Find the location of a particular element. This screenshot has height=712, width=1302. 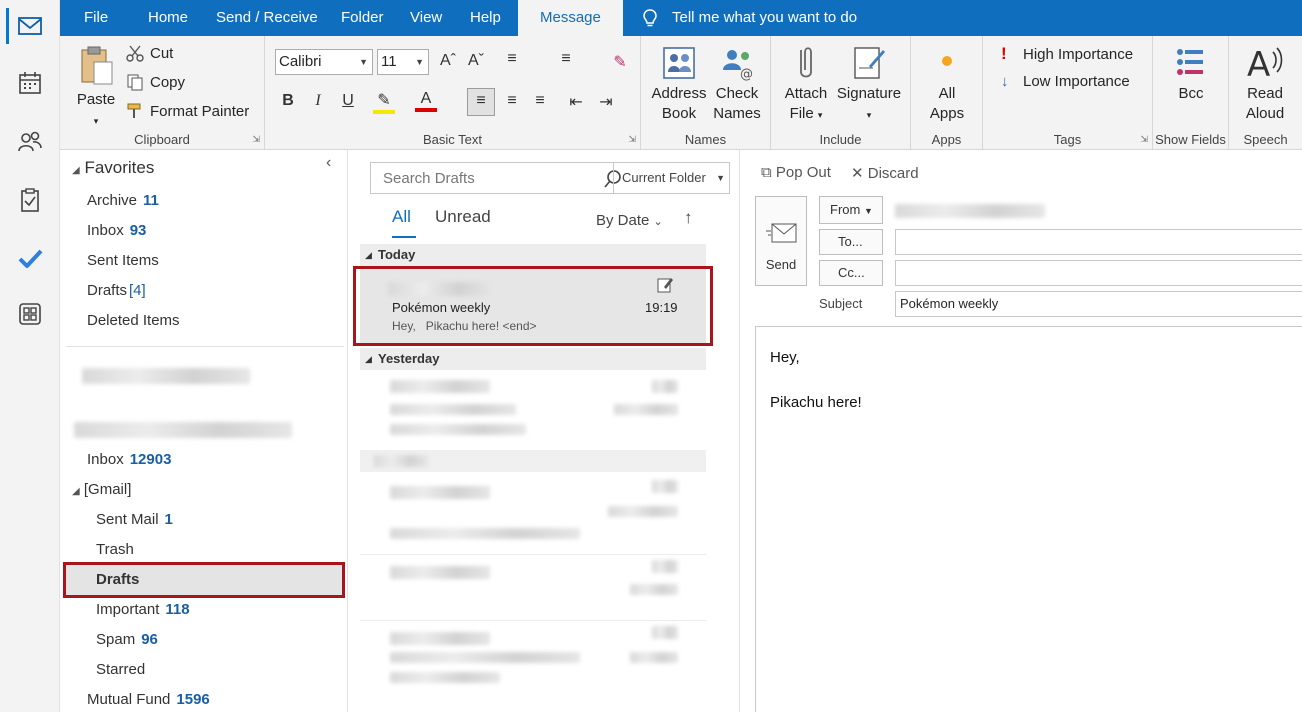

tab-unread: Unread is located at coordinates (463, 217).